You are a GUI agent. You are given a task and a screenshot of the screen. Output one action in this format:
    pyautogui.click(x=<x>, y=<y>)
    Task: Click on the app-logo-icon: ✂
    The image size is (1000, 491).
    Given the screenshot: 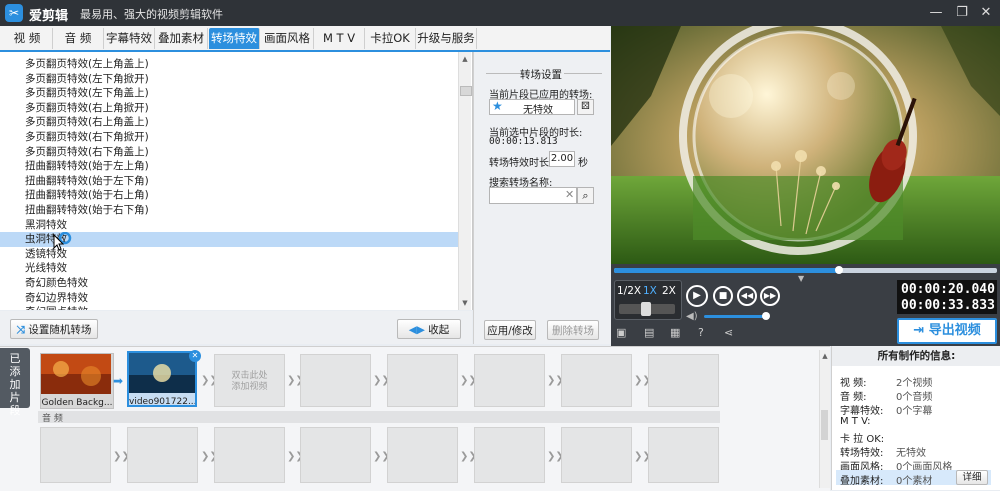 What is the action you would take?
    pyautogui.click(x=14, y=13)
    